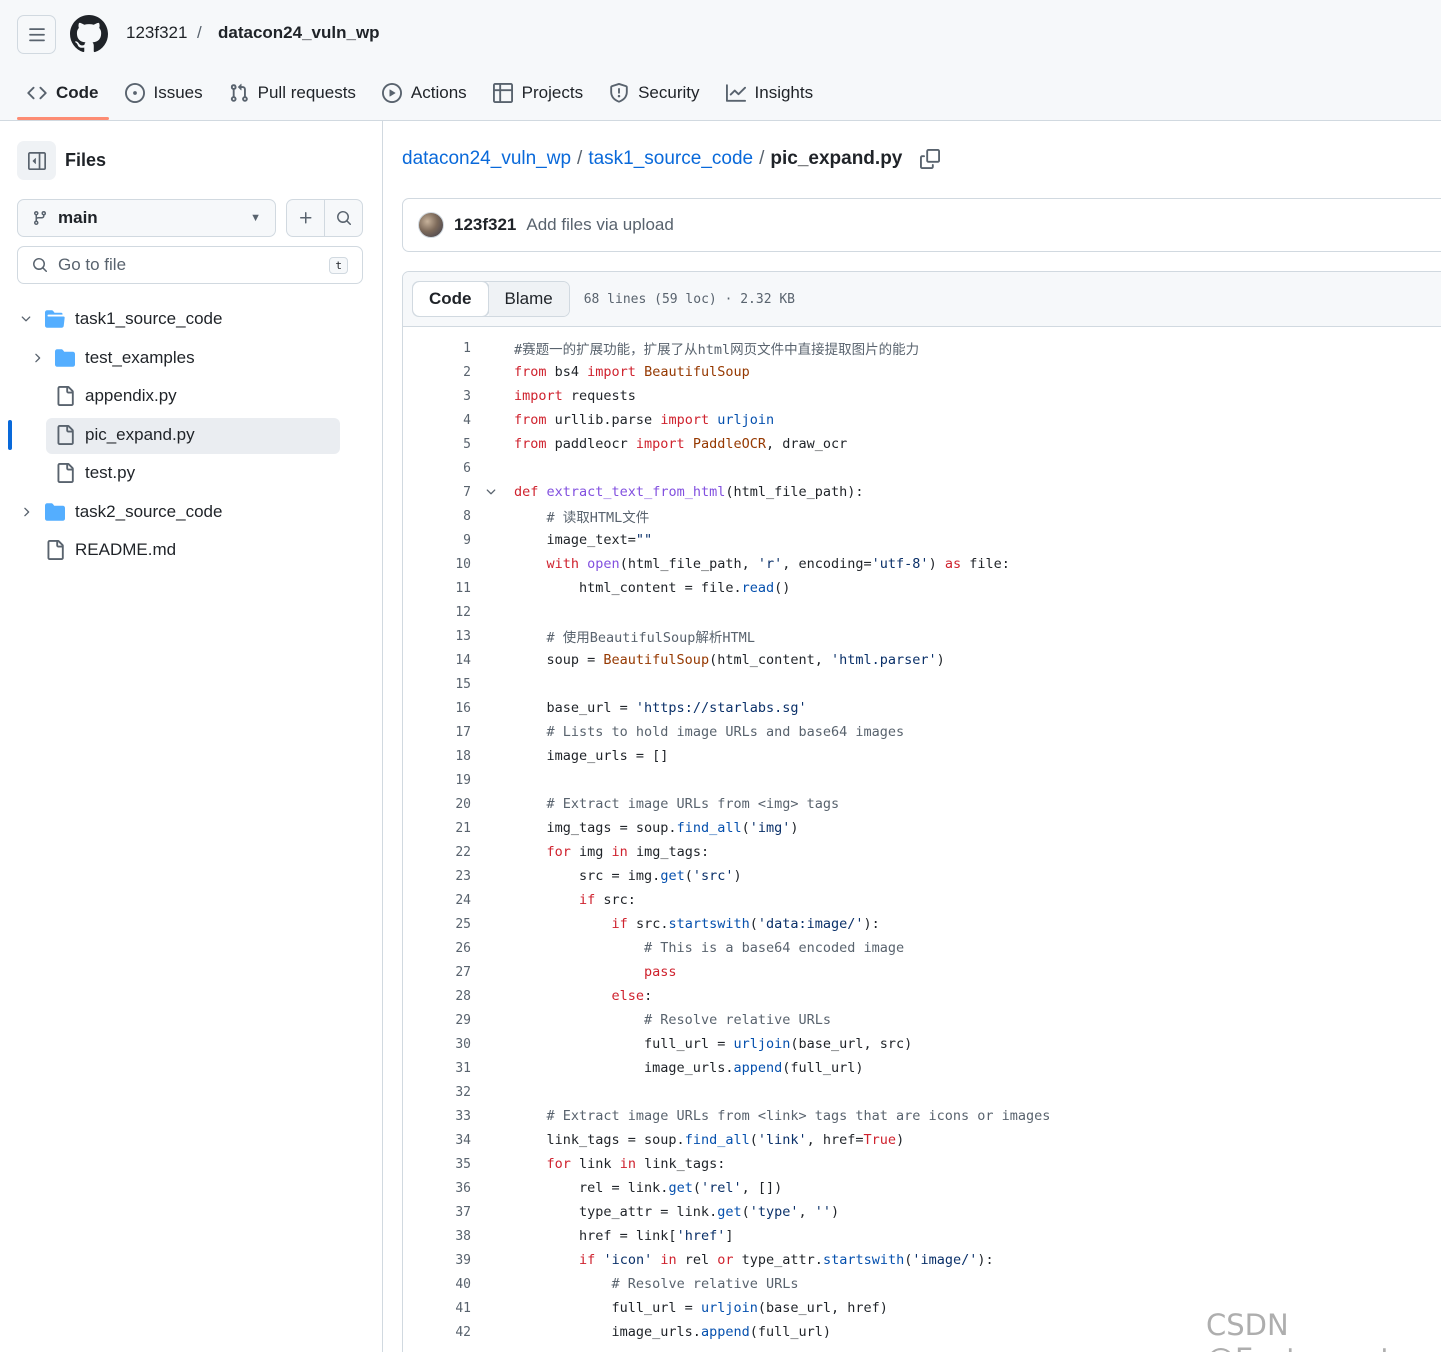  What do you see at coordinates (598, 518) in the screenshot?
I see `code-text: # 读取HTML文件` at bounding box center [598, 518].